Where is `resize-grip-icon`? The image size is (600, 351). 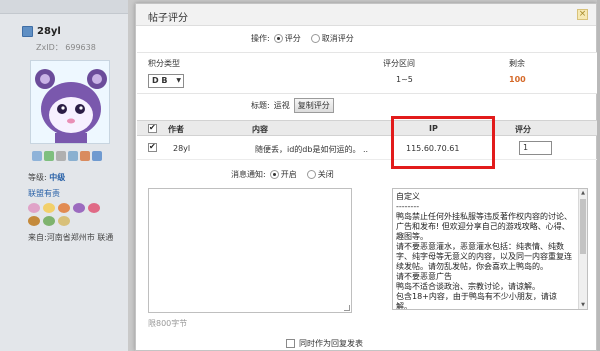
resize-grip-icon is located at coordinates (347, 308).